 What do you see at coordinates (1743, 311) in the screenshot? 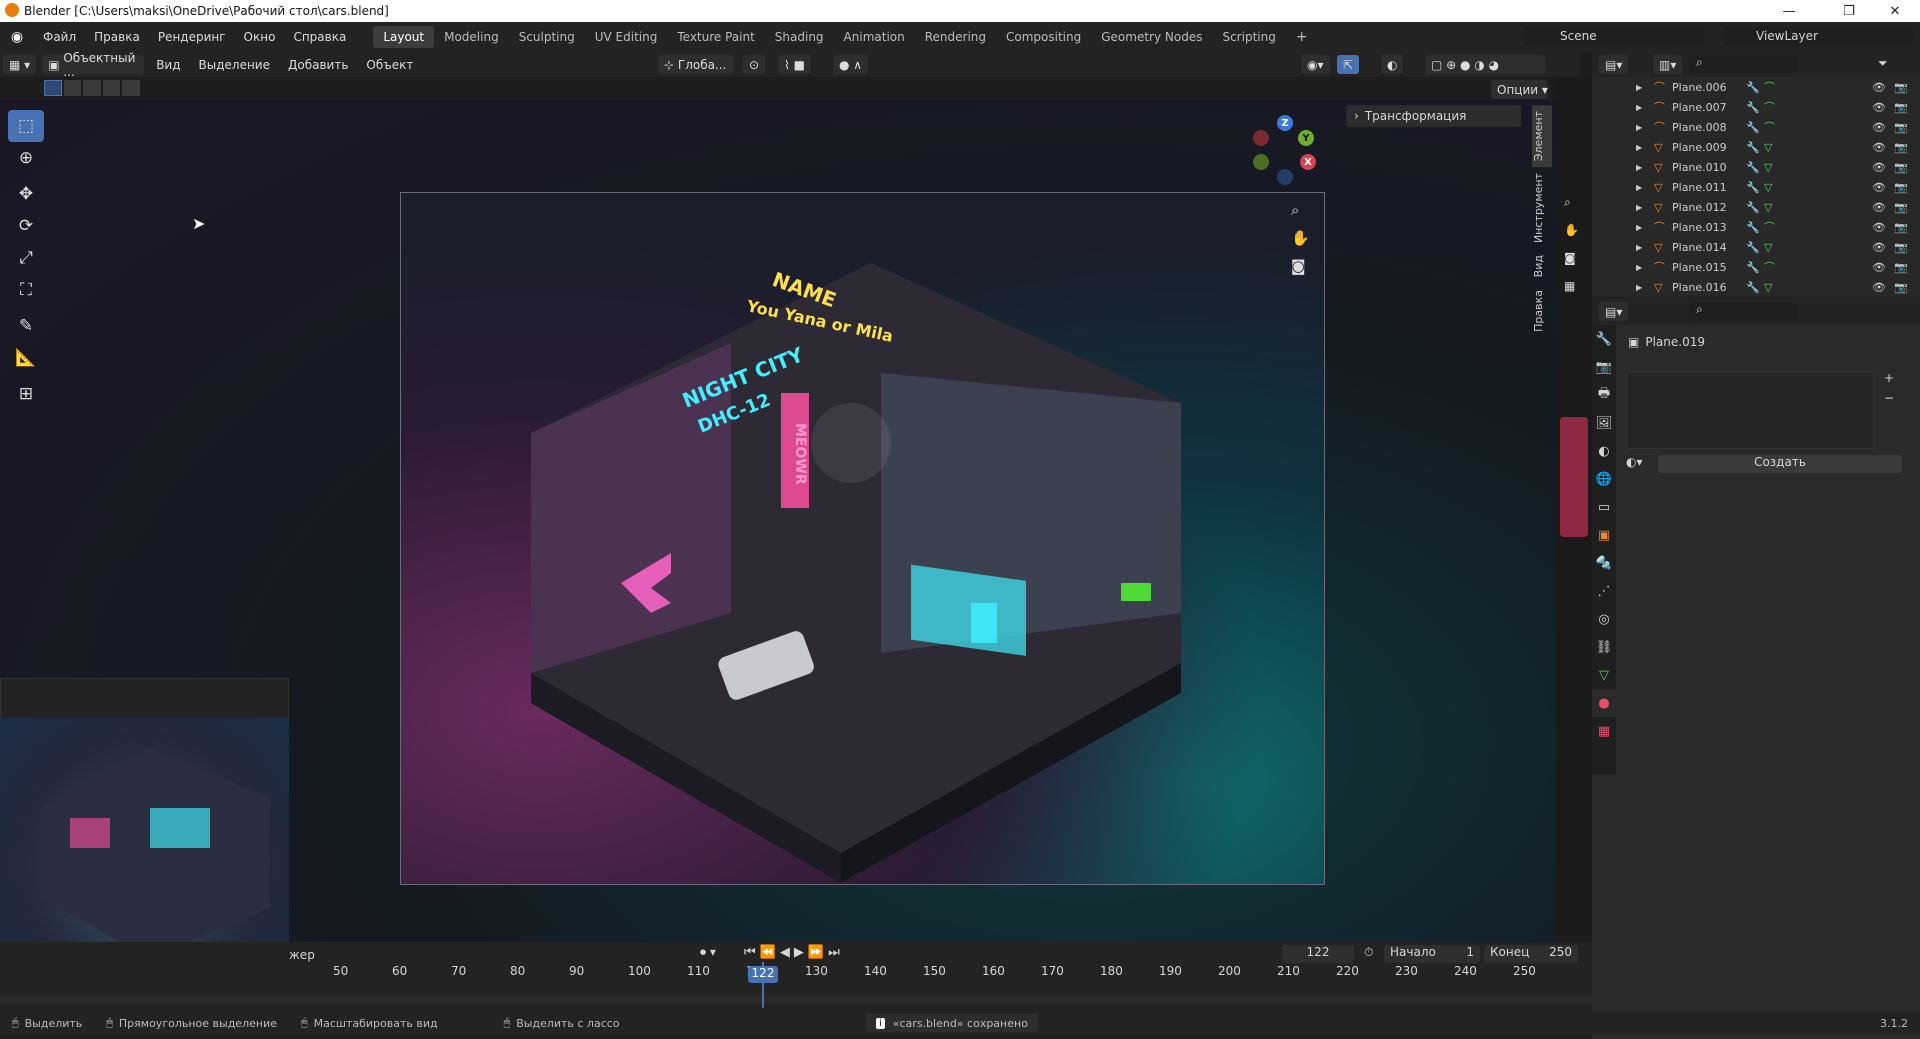
I see `properties-search-input: ⌕` at bounding box center [1743, 311].